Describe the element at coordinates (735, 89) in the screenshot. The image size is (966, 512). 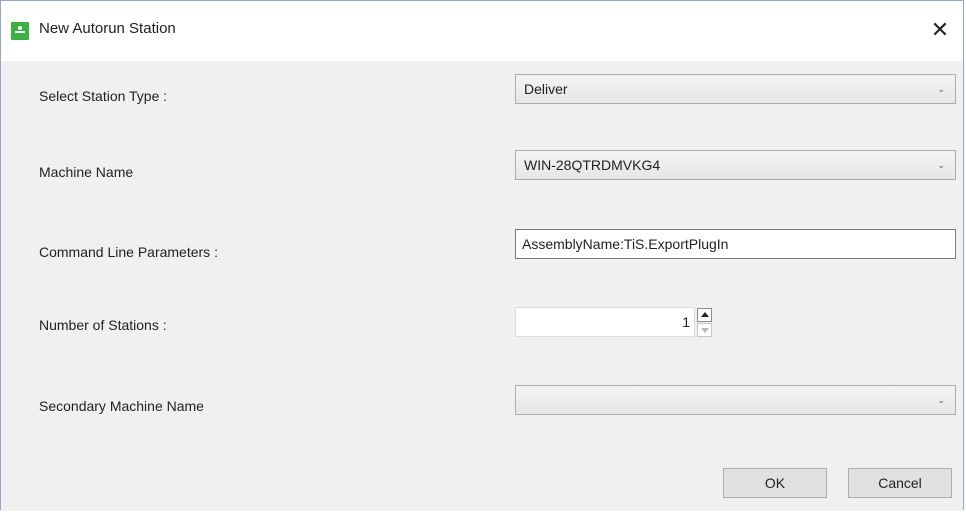
I see `station-type-dropdown: Deliver ⌄` at that location.